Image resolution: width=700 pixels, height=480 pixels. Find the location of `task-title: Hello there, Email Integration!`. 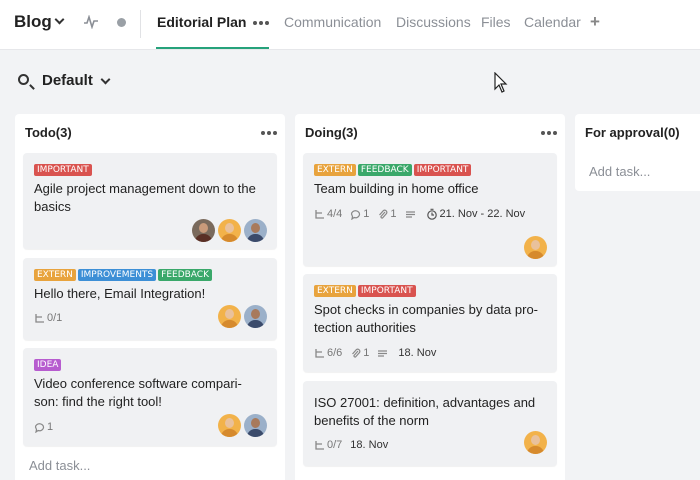

task-title: Hello there, Email Integration! is located at coordinates (120, 293).